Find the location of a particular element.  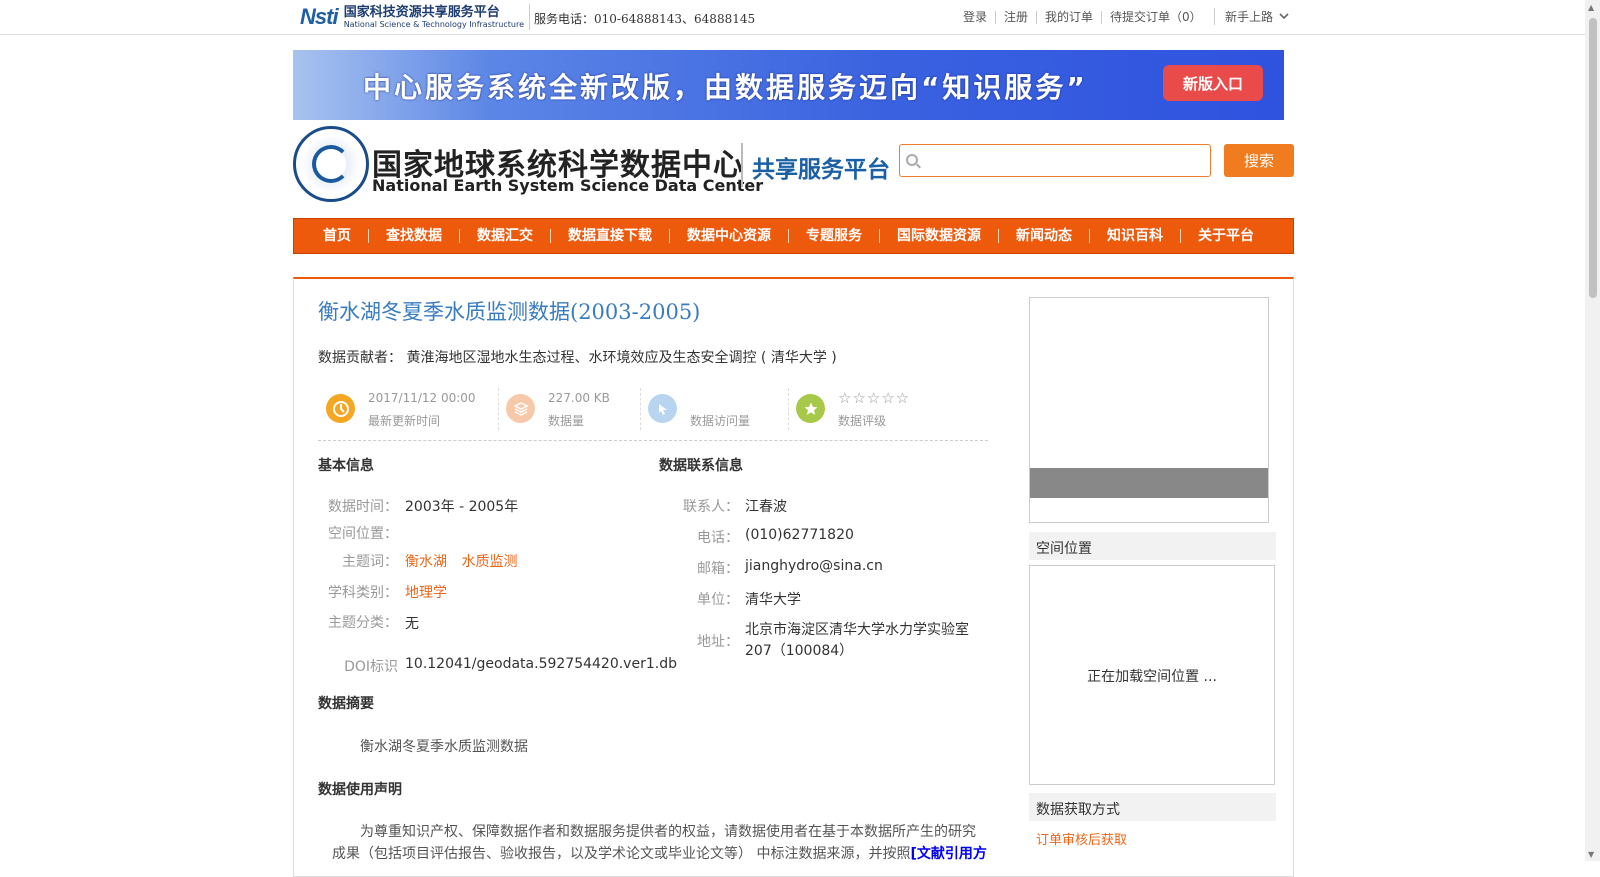

search-button: 搜索 is located at coordinates (1259, 160).